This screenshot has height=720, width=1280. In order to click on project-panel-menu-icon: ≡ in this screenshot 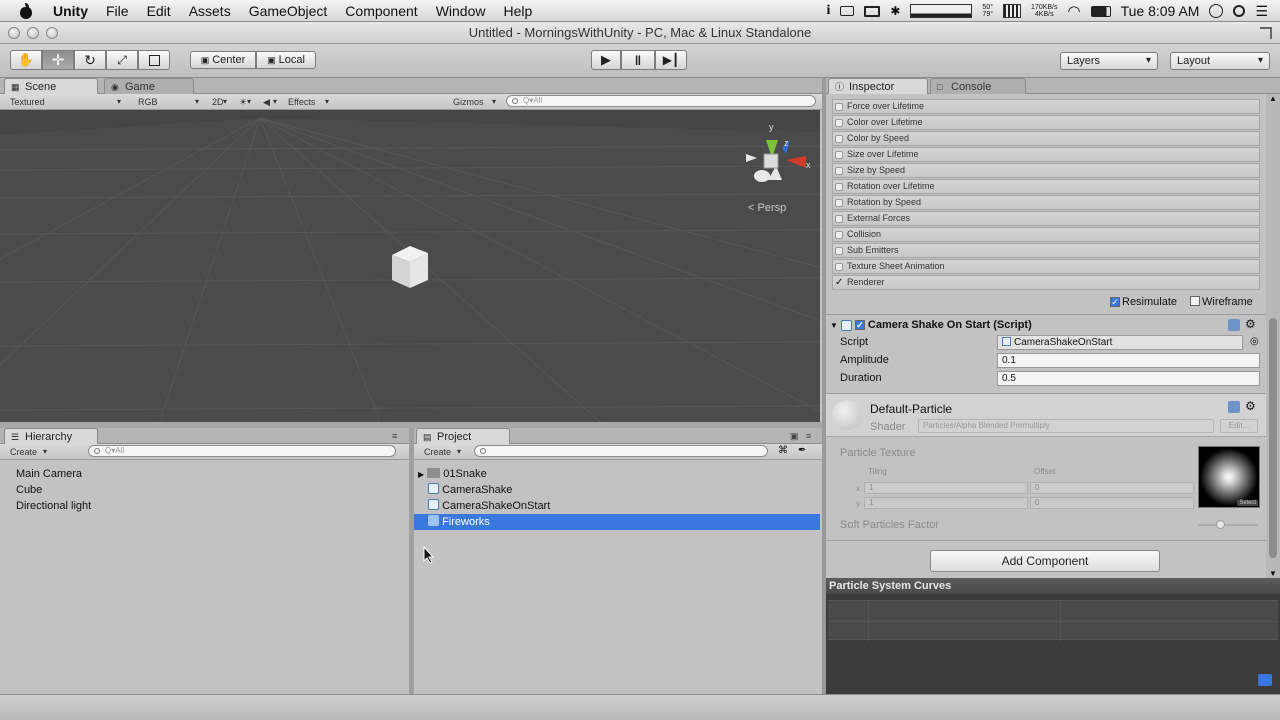, I will do `click(808, 436)`.